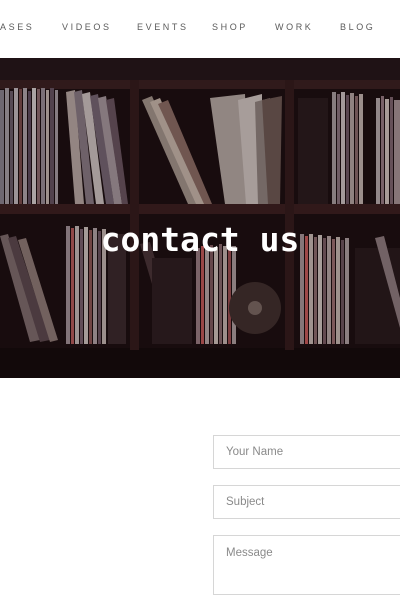 The image size is (400, 595). Describe the element at coordinates (294, 27) in the screenshot. I see `nav-link-work: WORK` at that location.